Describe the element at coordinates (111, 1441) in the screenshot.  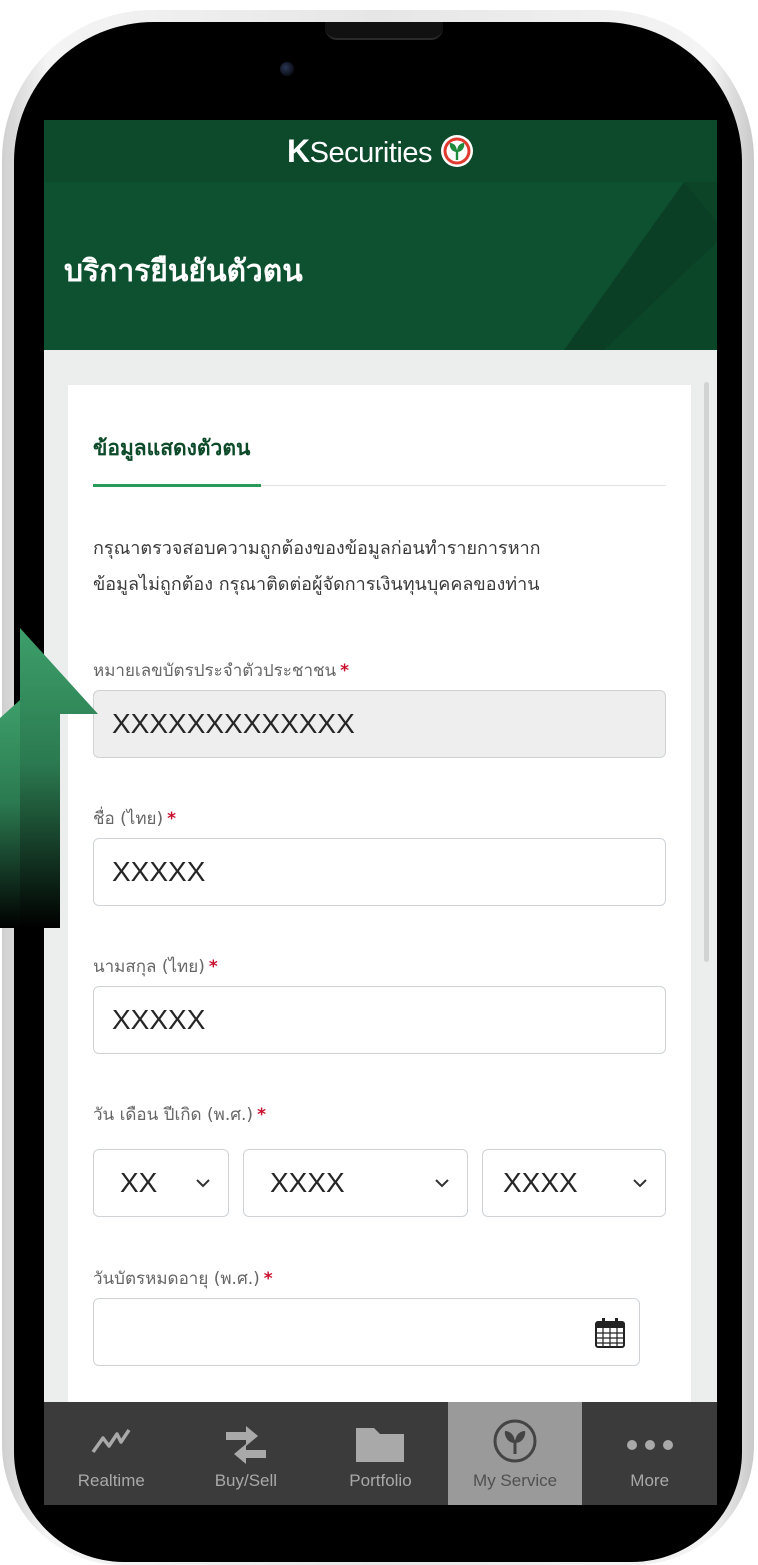
I see `chart-line-icon` at that location.